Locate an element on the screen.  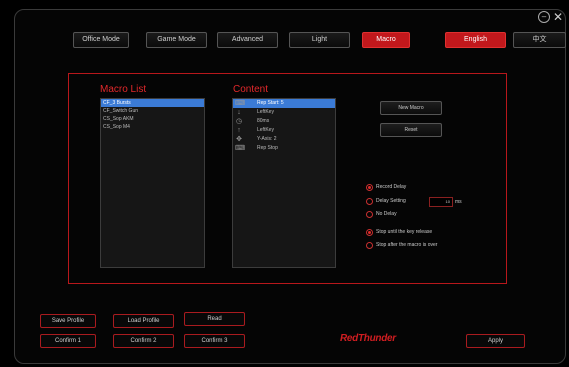
brand-logo: RedThunder is located at coordinates (368, 338).